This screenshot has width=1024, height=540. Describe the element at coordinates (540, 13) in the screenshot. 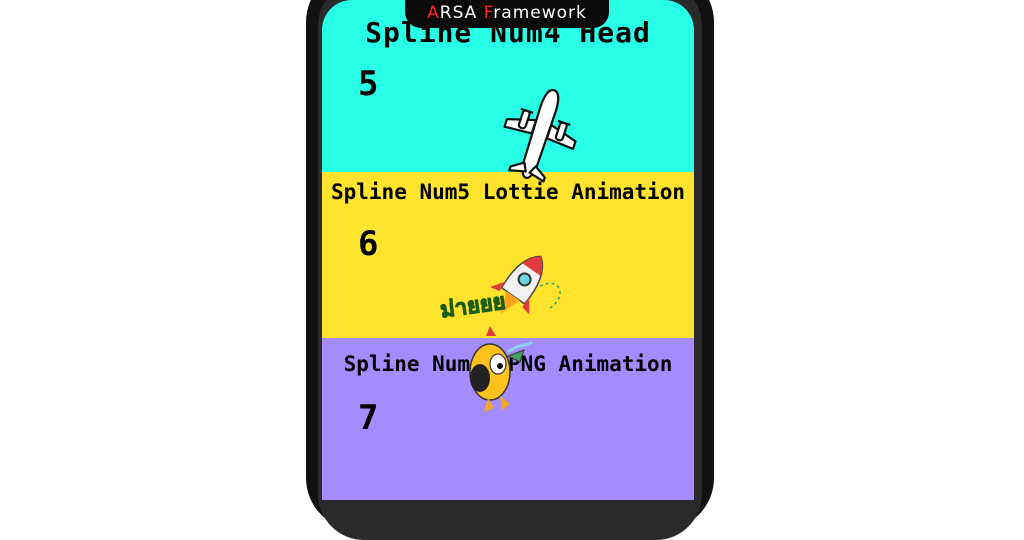

I see `brand-word-ramework: ramework` at that location.